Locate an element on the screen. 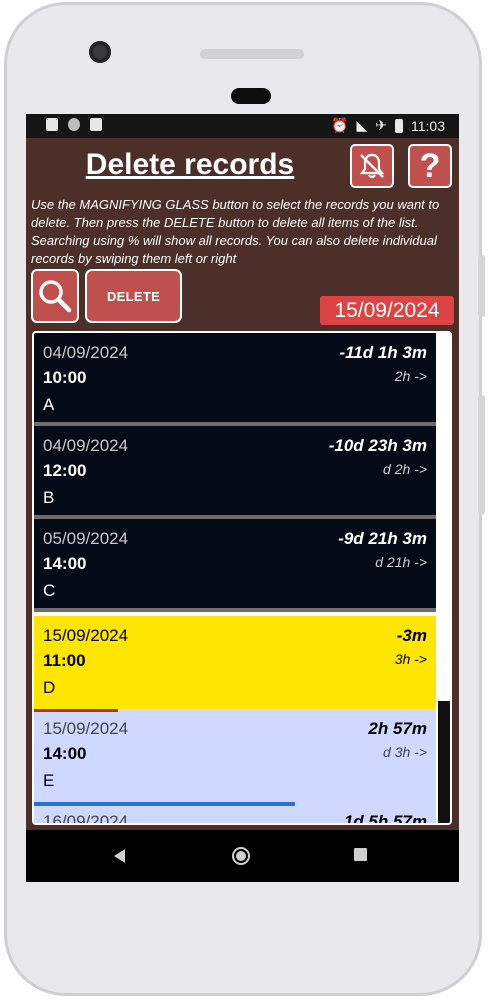 The image size is (490, 1000). list-scrollbar is located at coordinates (444, 578).